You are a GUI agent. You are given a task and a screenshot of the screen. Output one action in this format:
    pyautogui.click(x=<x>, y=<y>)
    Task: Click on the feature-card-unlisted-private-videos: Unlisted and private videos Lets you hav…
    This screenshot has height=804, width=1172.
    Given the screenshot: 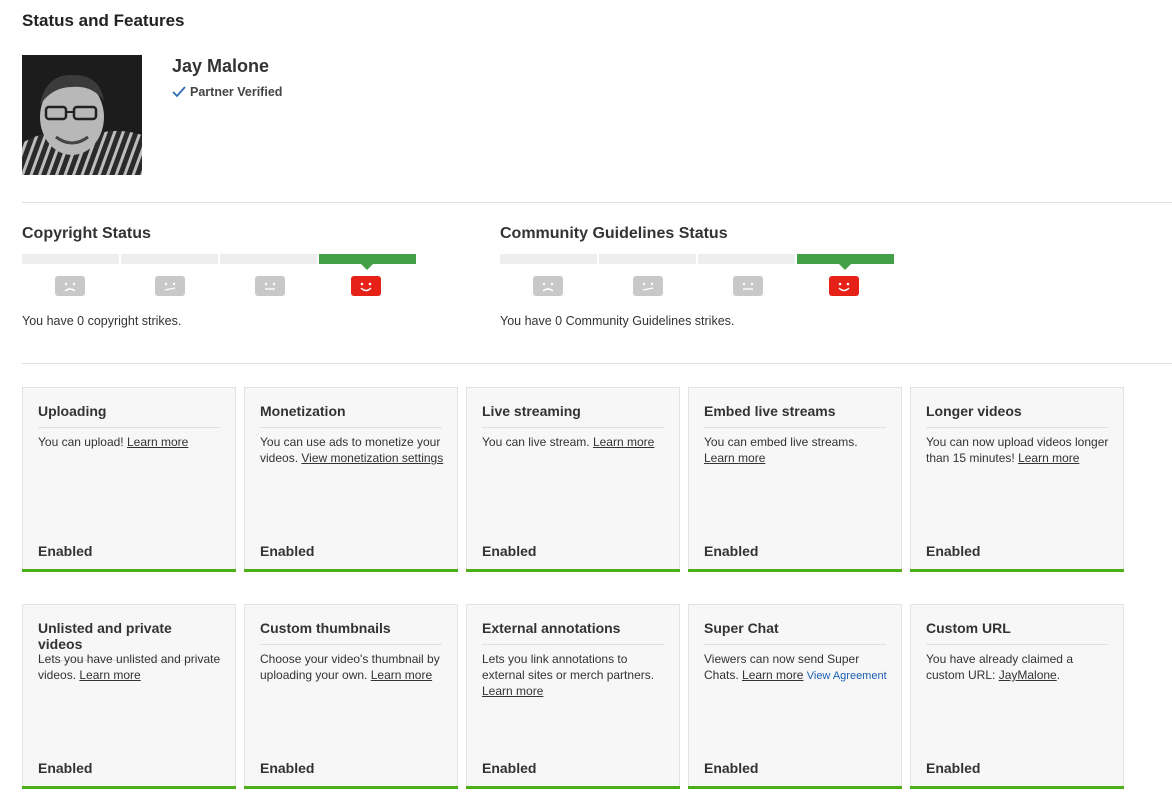 What is the action you would take?
    pyautogui.click(x=129, y=696)
    